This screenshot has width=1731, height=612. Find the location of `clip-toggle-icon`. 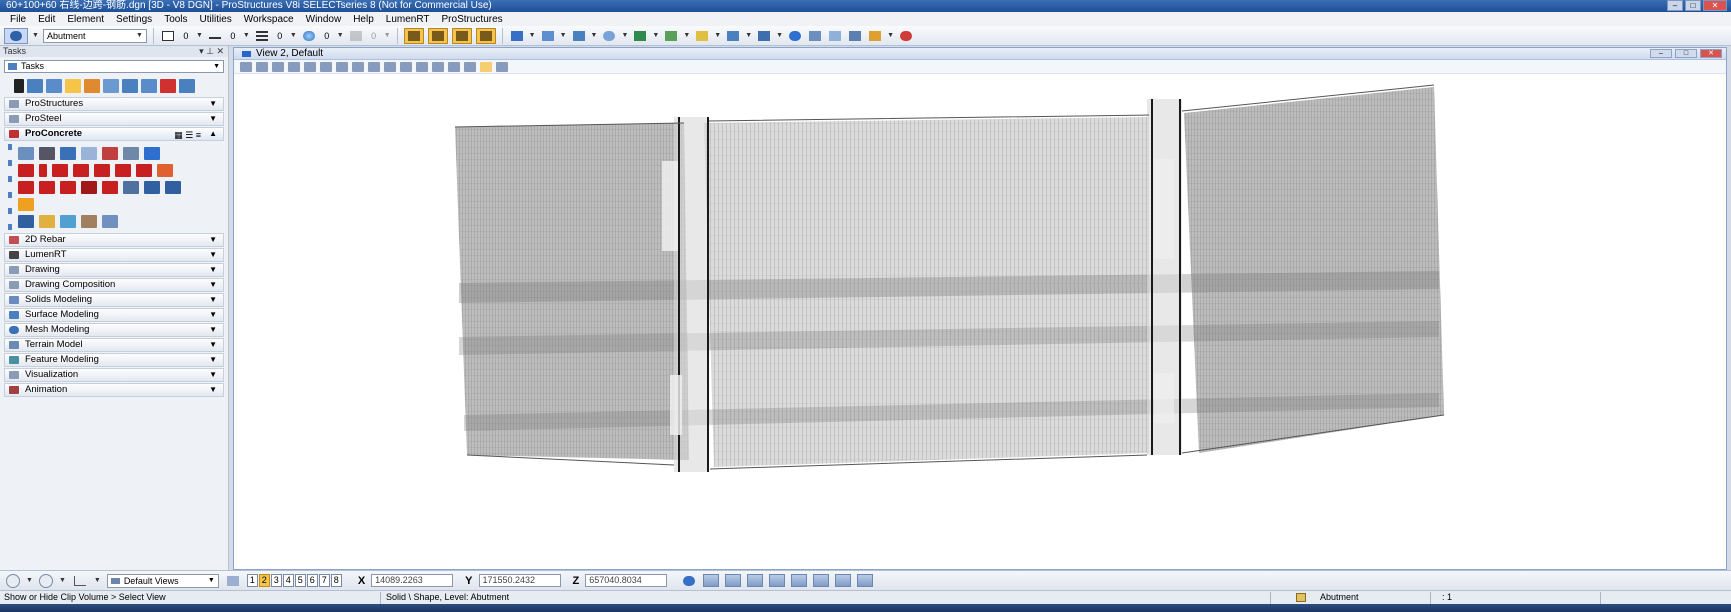

clip-toggle-icon is located at coordinates (486, 66).